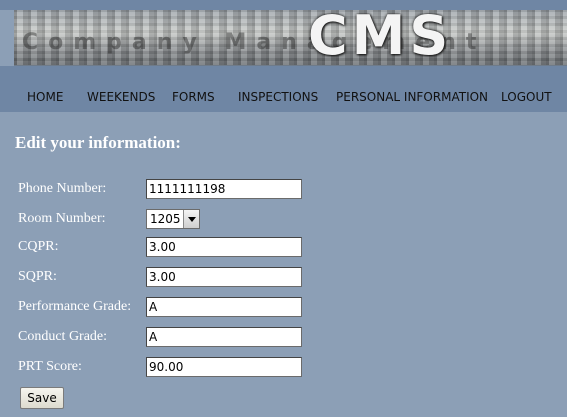  What do you see at coordinates (412, 97) in the screenshot?
I see `nav-personal-information: PERSONAL INFORMATION` at bounding box center [412, 97].